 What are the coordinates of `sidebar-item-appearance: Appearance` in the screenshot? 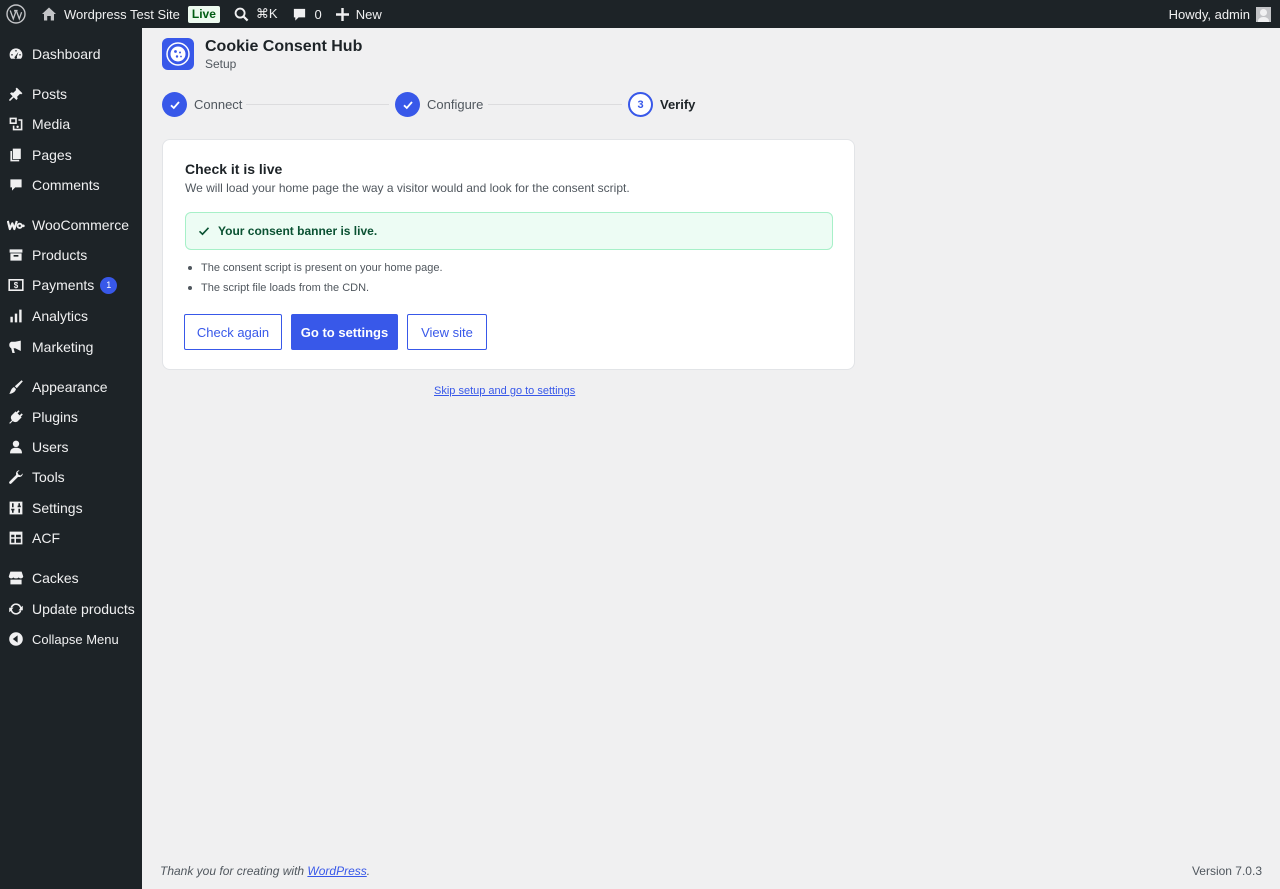 It's located at (71, 387).